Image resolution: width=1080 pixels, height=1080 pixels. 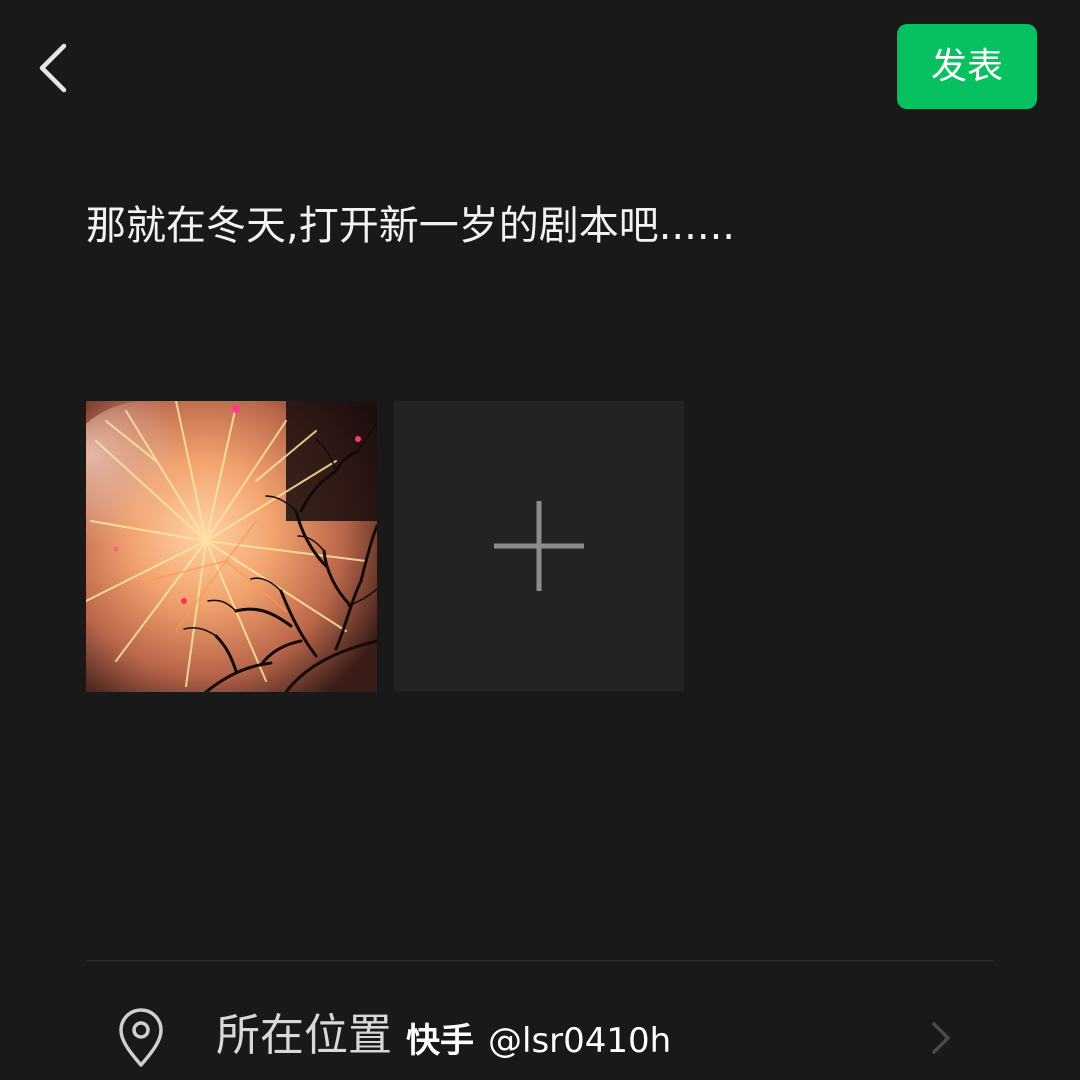 What do you see at coordinates (580, 1041) in the screenshot?
I see `watermark-handle: @lsr0410h` at bounding box center [580, 1041].